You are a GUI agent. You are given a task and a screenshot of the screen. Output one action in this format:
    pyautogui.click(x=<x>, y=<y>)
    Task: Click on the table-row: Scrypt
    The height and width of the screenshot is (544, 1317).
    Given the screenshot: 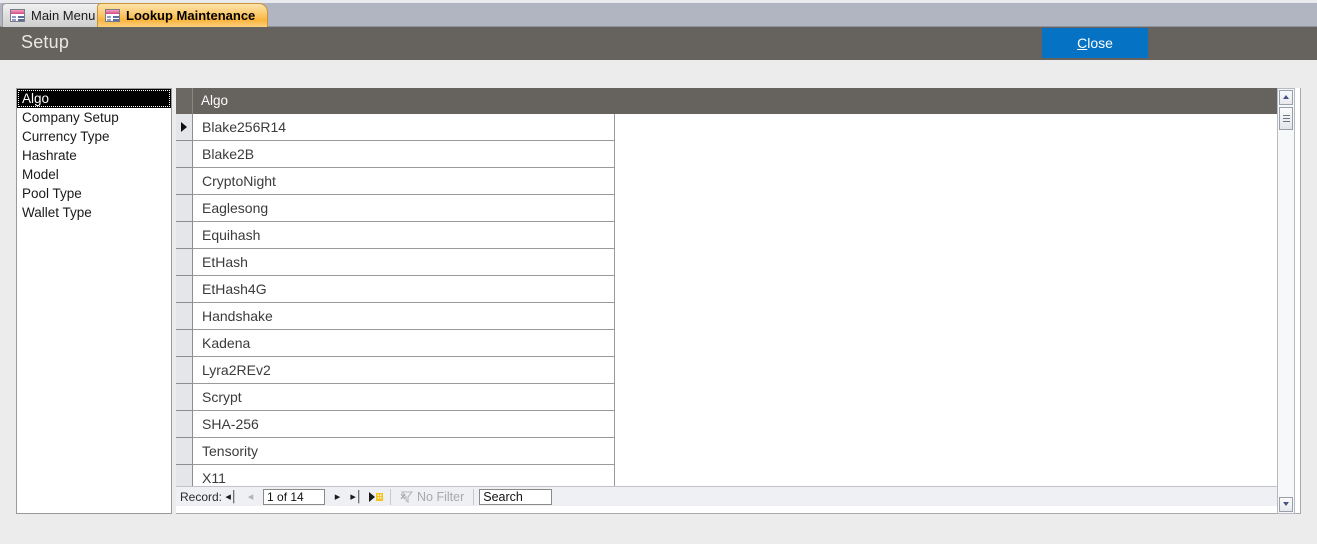 What is the action you would take?
    pyautogui.click(x=726, y=397)
    